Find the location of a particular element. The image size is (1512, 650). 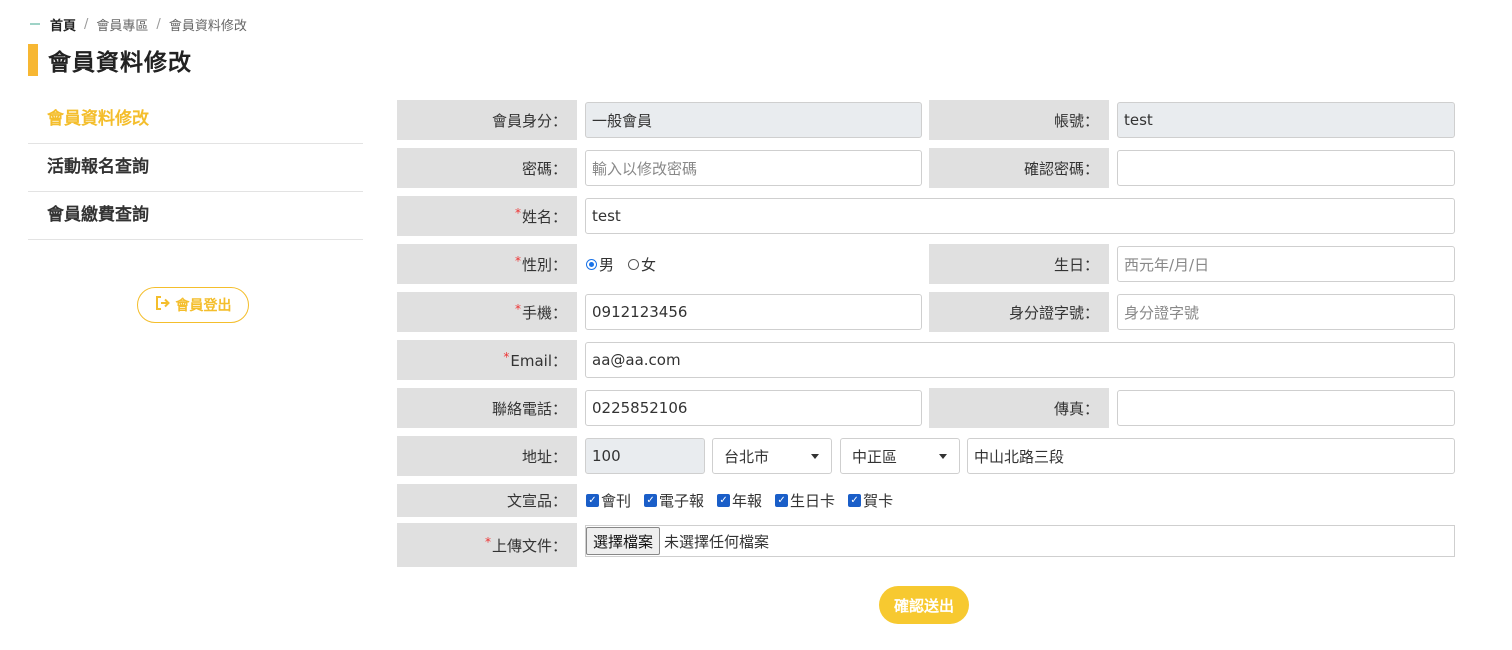

breadcrumb-dash is located at coordinates (35, 24).